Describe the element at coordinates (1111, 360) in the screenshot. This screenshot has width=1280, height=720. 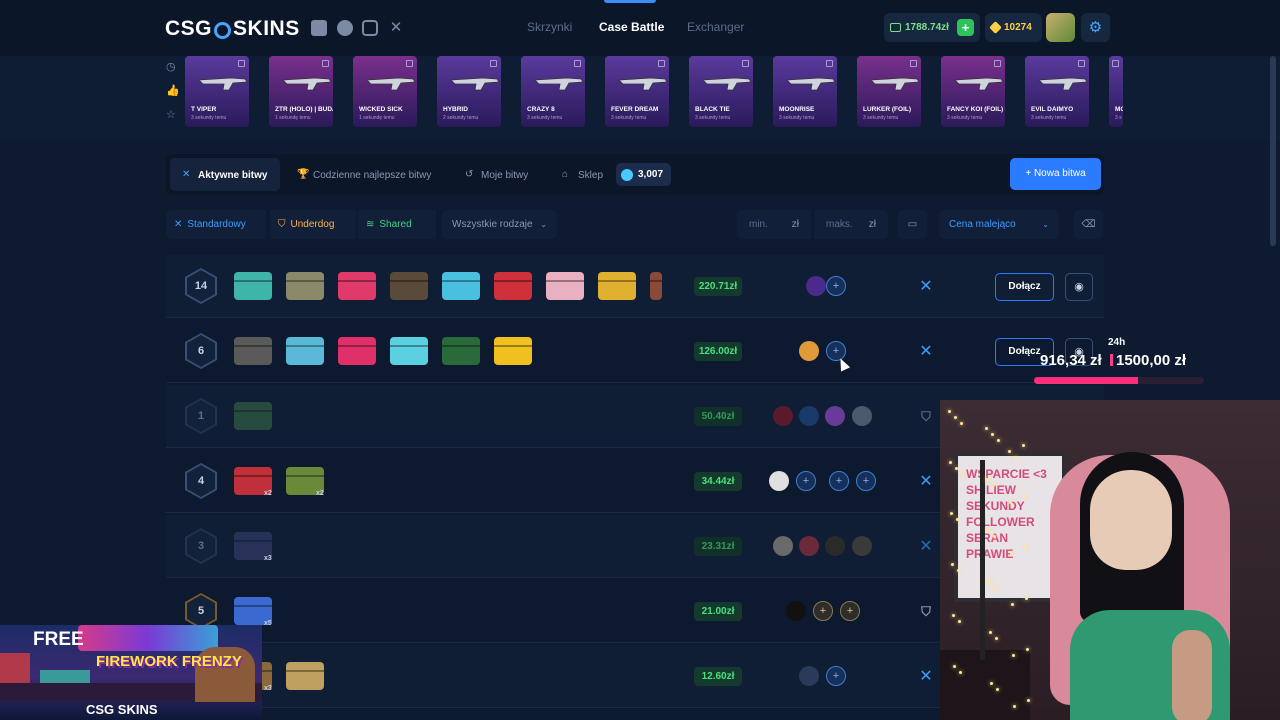
I see `goal-separator` at that location.